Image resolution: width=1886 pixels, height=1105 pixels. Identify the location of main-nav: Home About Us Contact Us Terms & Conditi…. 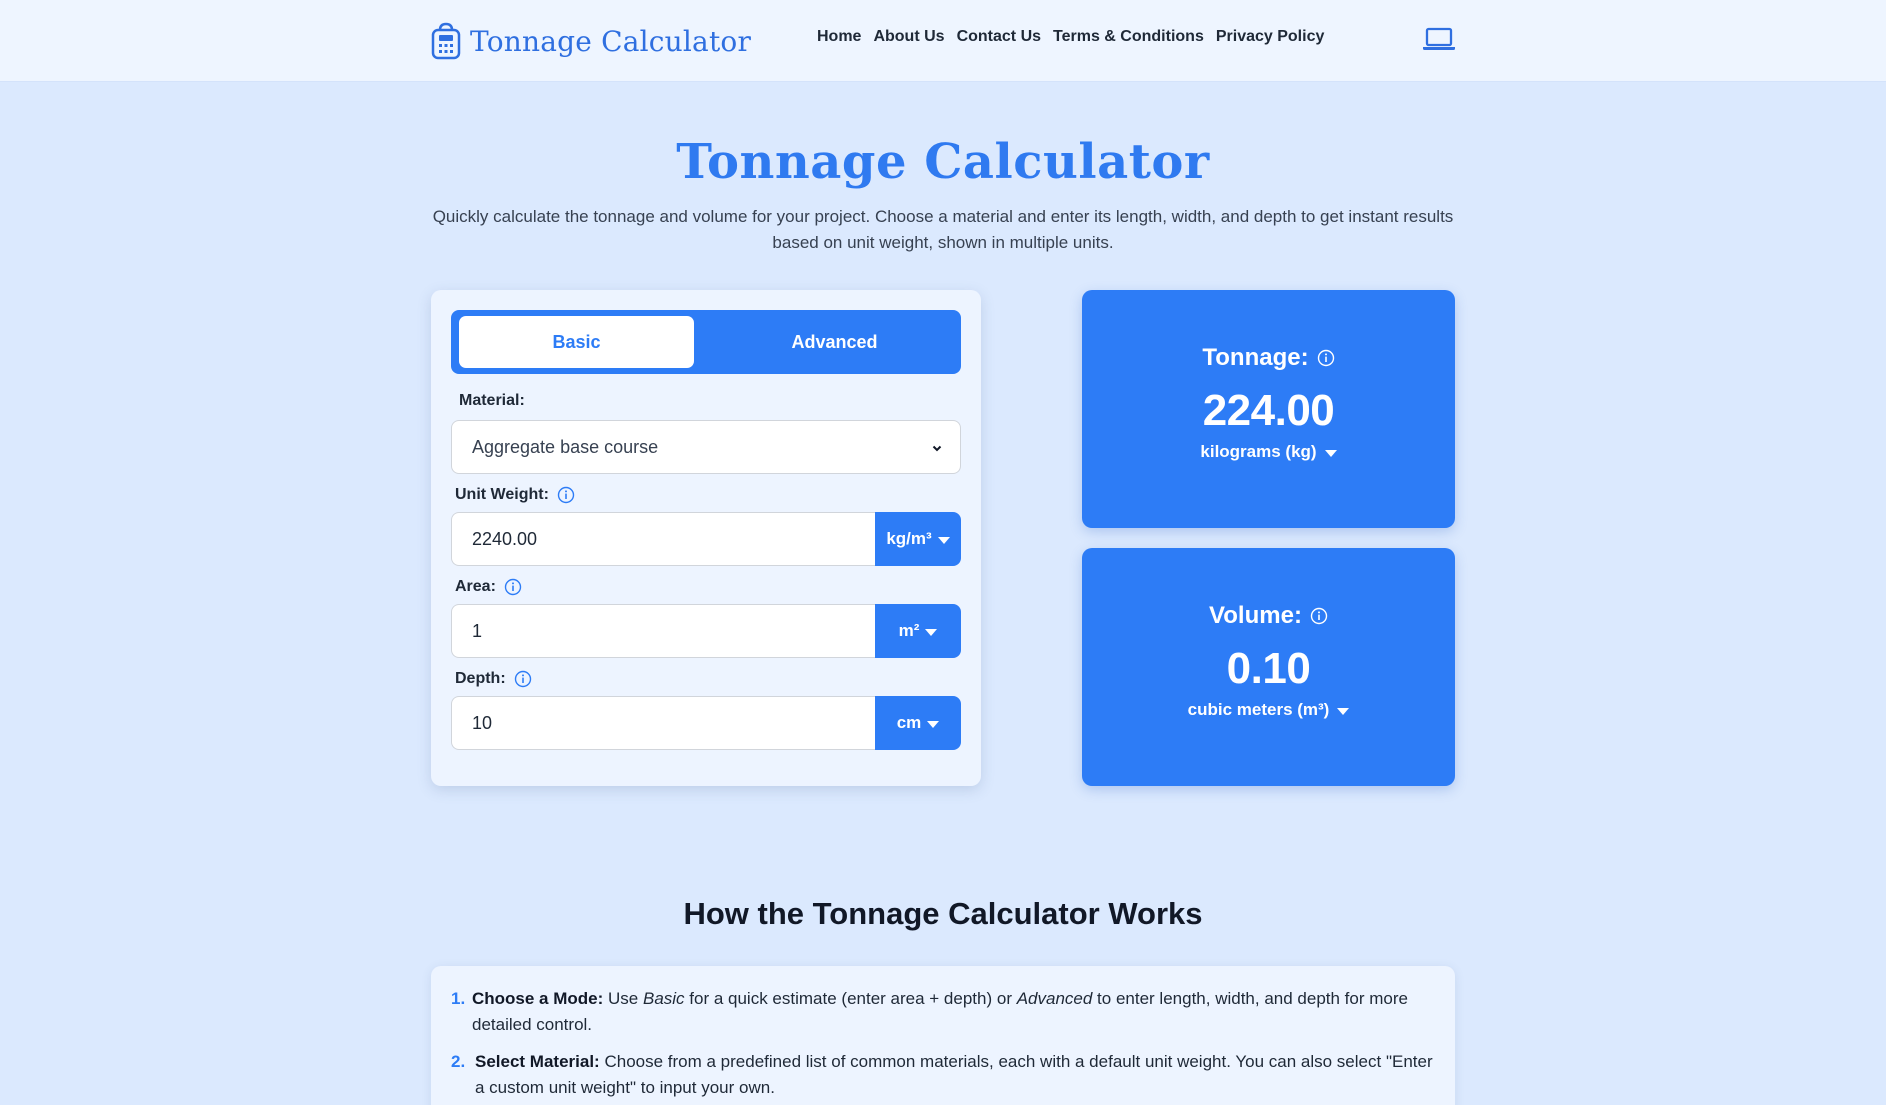
(1076, 37).